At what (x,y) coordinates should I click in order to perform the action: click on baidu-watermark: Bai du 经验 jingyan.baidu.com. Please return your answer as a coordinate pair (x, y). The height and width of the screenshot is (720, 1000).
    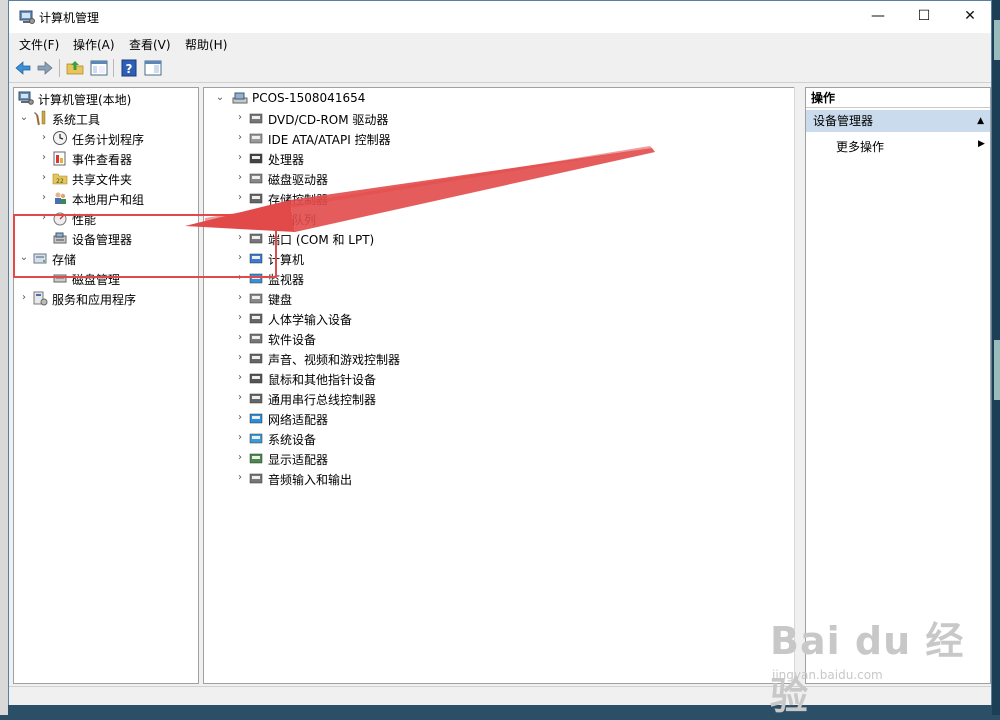
    Looking at the image, I should click on (870, 659).